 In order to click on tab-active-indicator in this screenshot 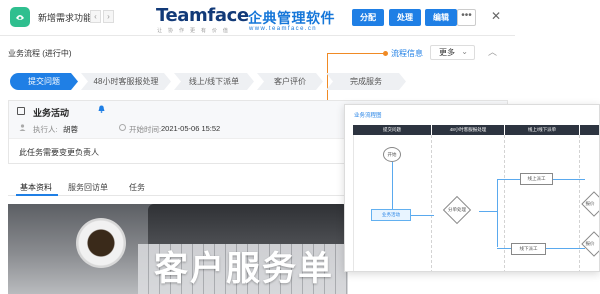, I will do `click(37, 195)`.